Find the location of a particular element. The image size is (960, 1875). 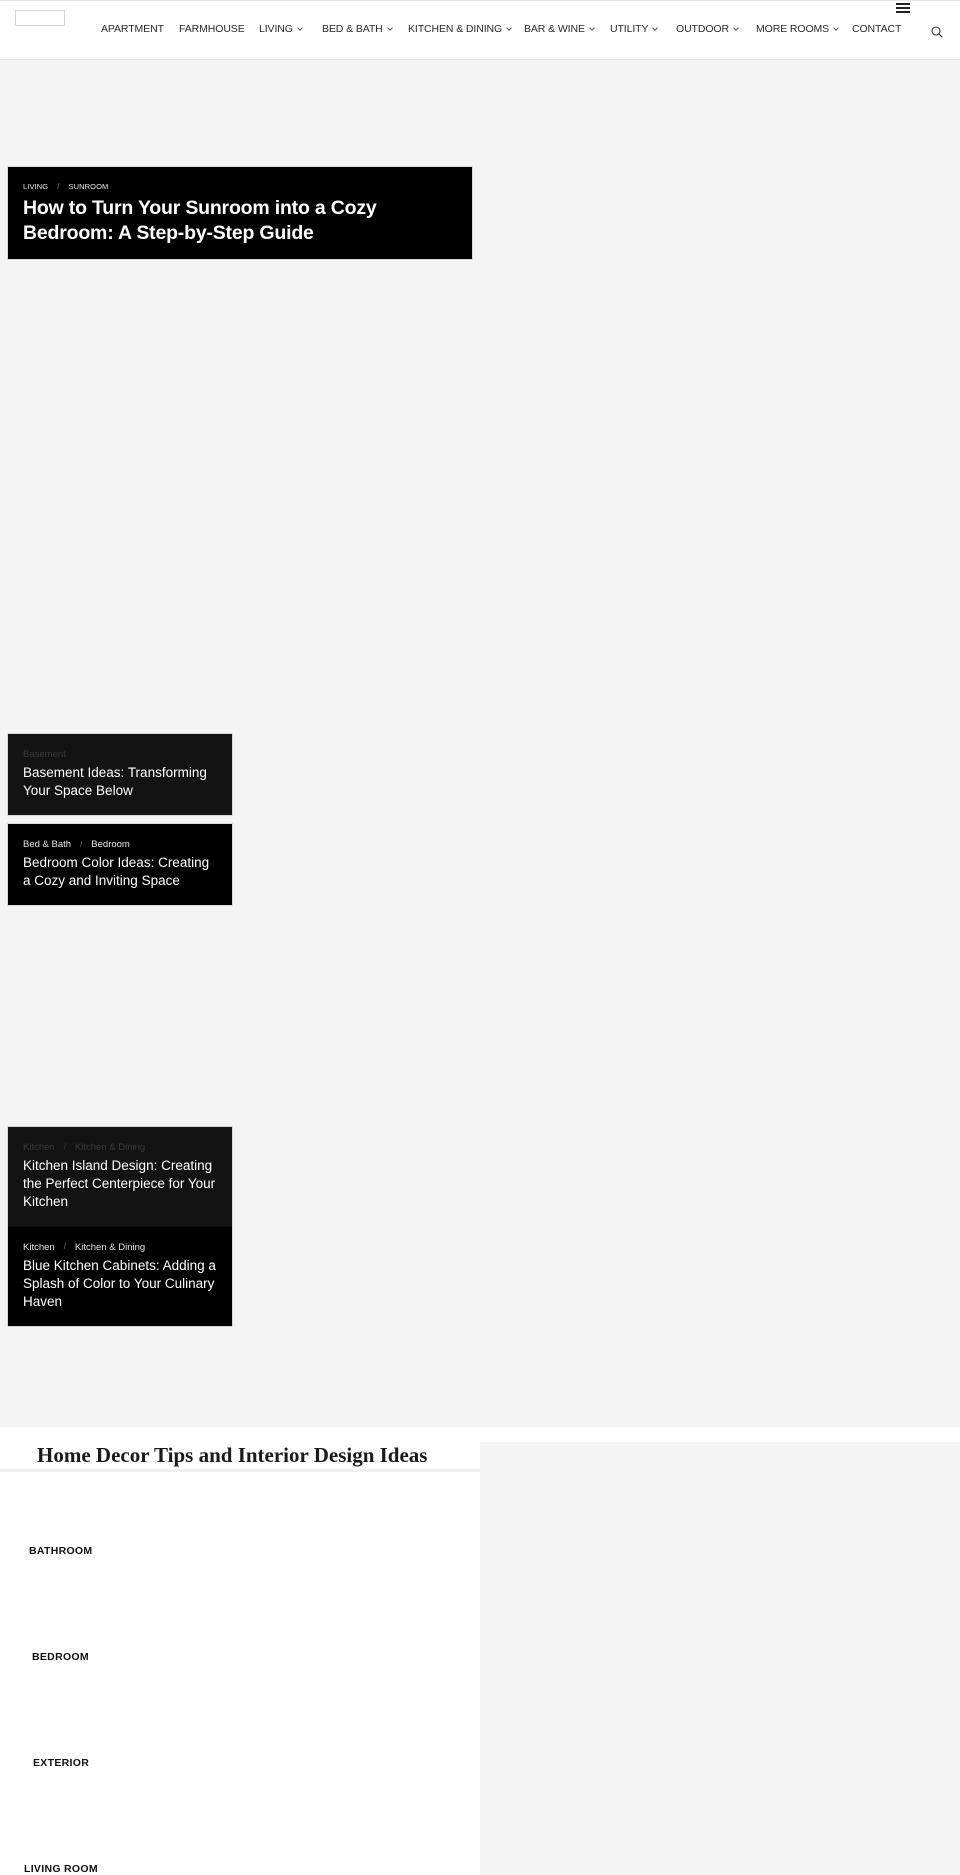

nav-item-utility: UTILITY is located at coordinates (634, 29).